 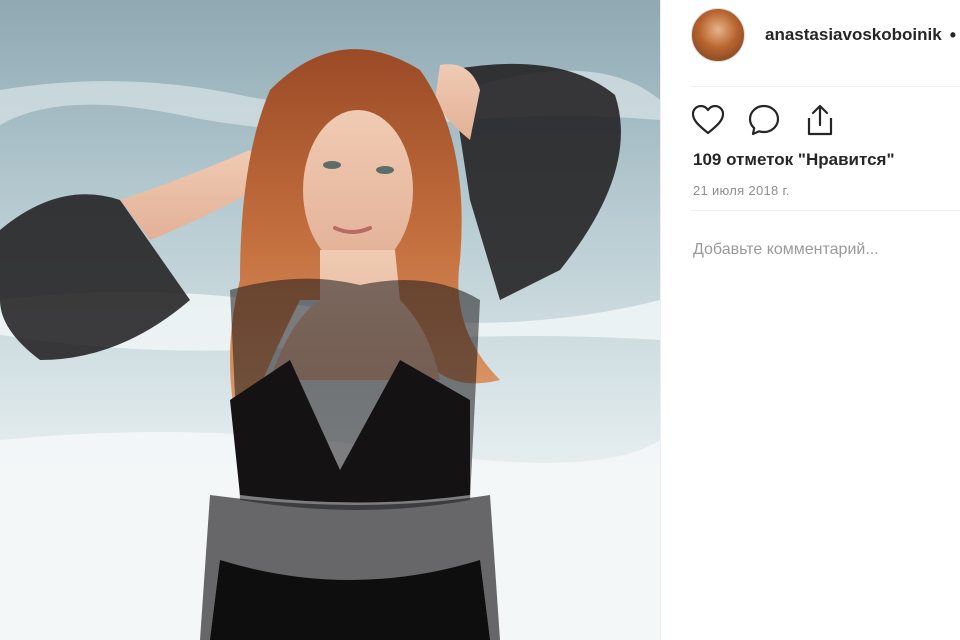 I want to click on header-divider, so click(x=825, y=86).